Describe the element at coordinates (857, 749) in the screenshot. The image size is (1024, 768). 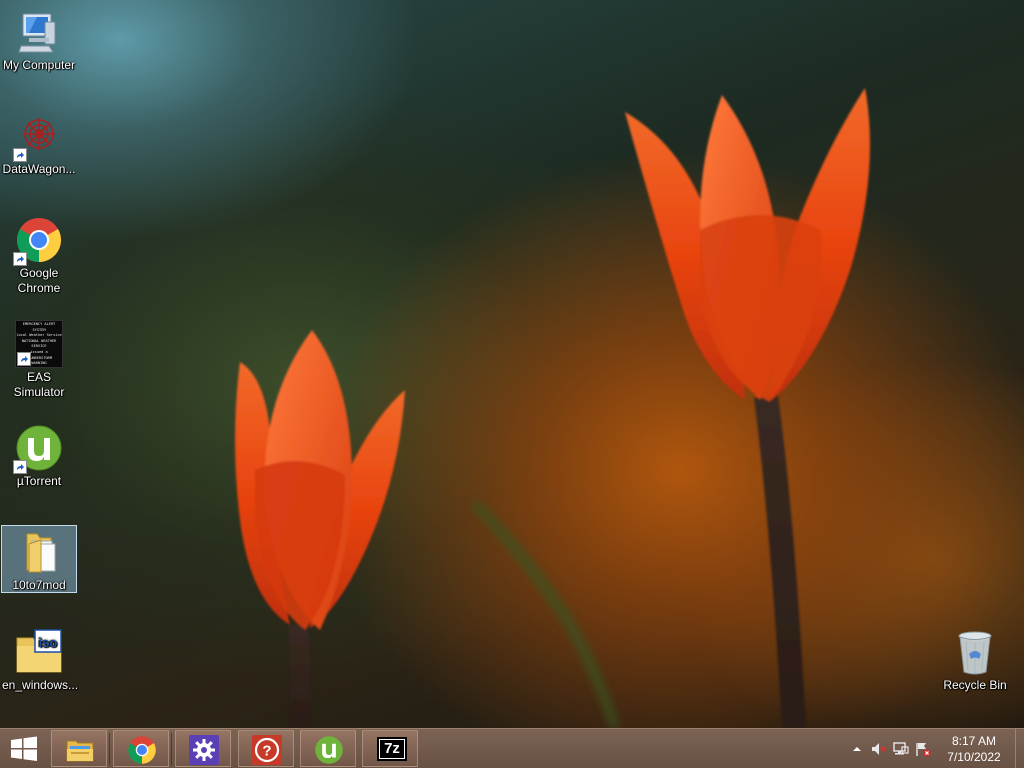
I see `chevron-up-icon` at that location.